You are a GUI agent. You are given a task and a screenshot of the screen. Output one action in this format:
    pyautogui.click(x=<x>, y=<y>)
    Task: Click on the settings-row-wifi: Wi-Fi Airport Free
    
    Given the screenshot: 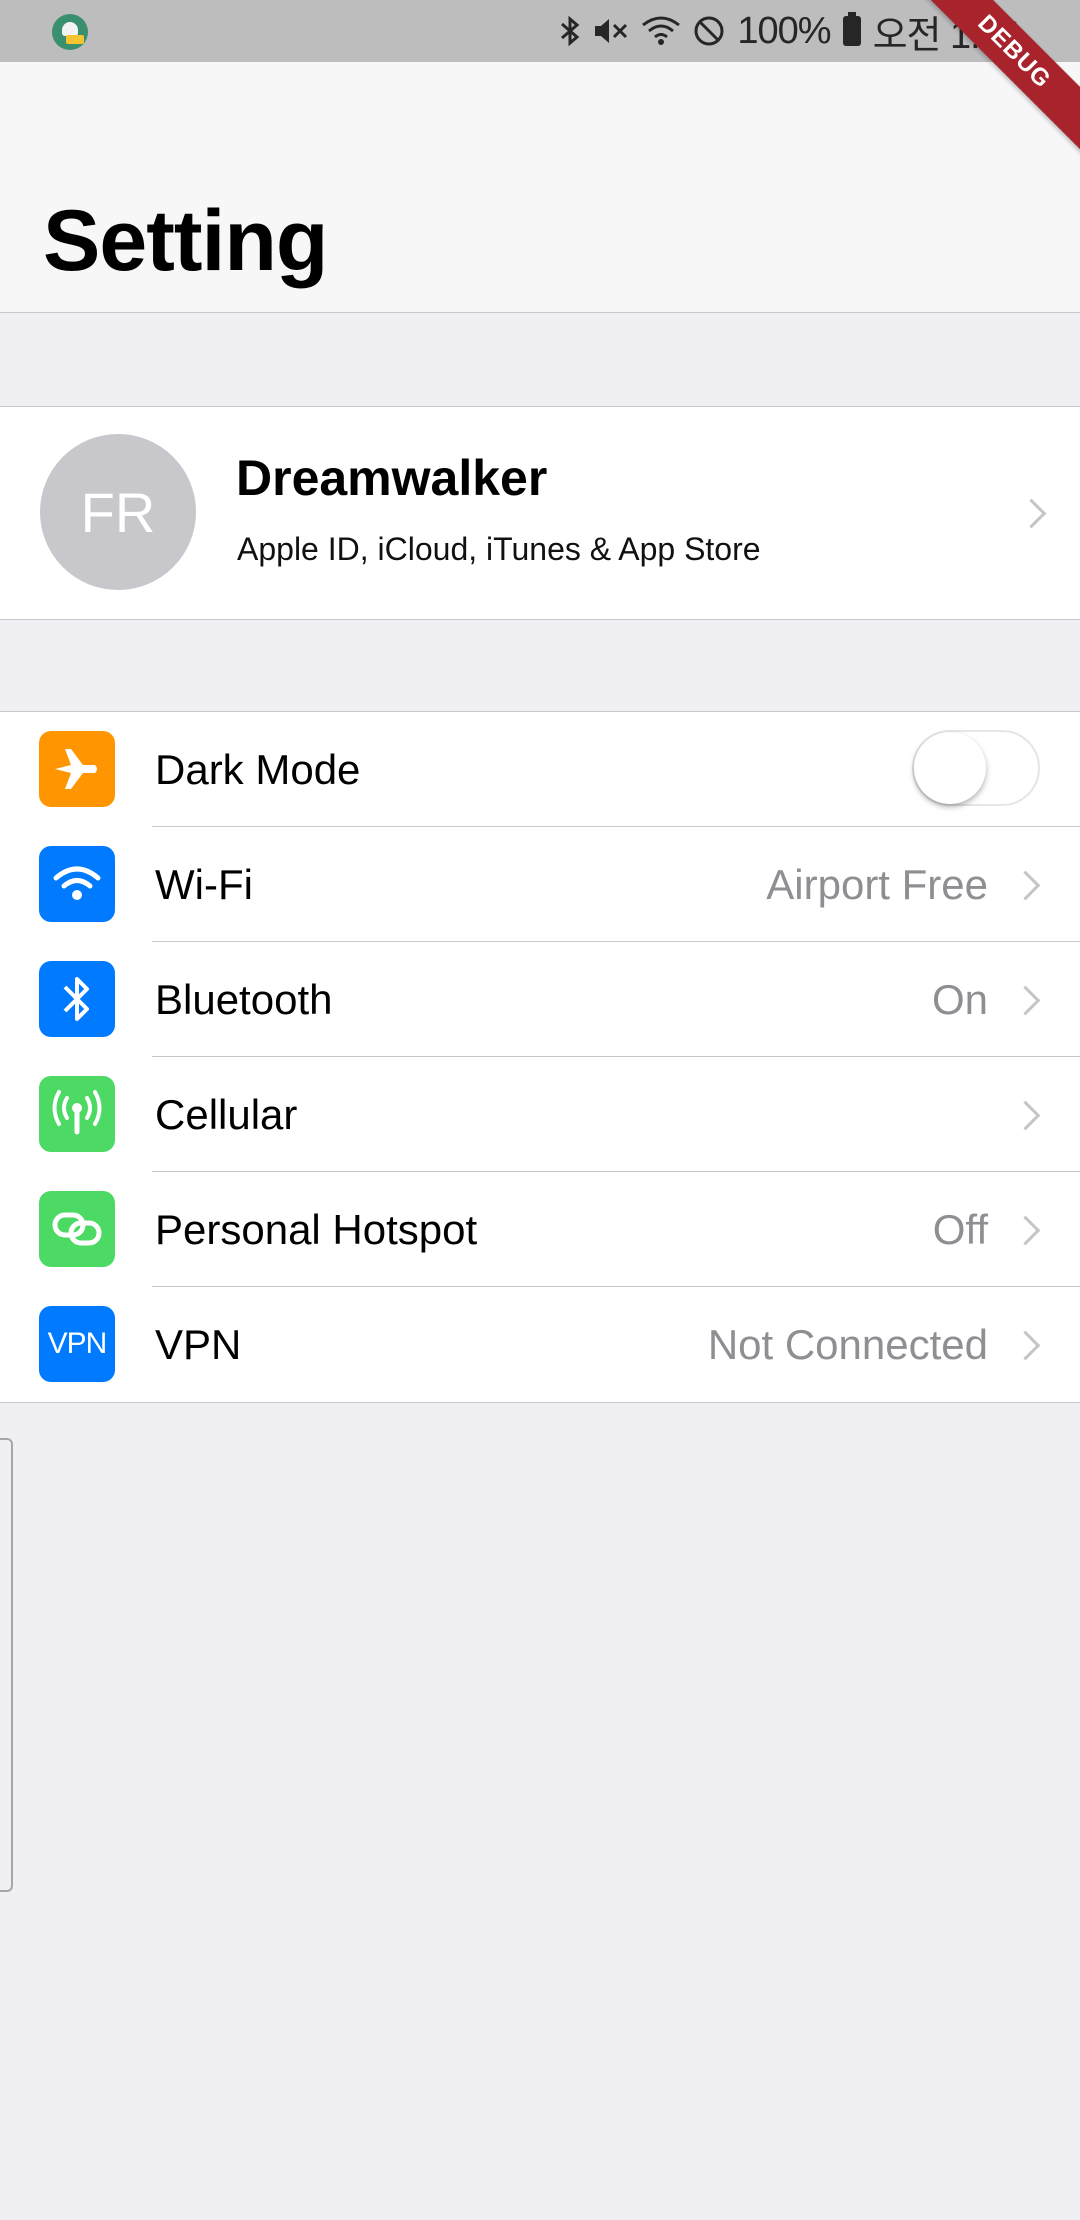 What is the action you would take?
    pyautogui.click(x=540, y=884)
    